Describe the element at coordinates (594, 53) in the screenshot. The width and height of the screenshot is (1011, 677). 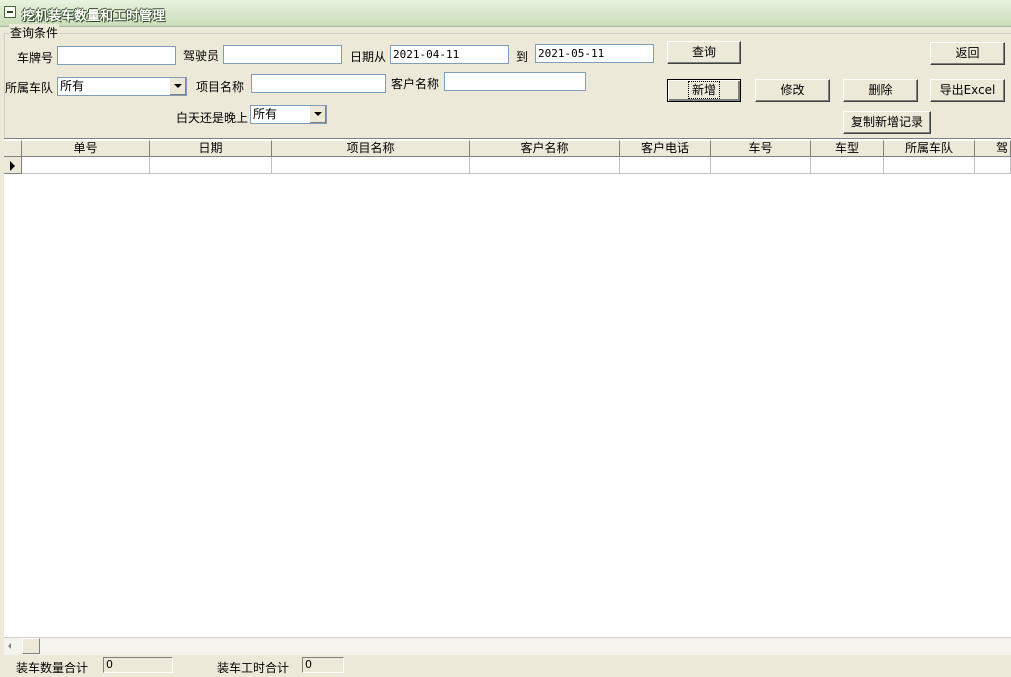
I see `date-to-input: 2021-05-11` at that location.